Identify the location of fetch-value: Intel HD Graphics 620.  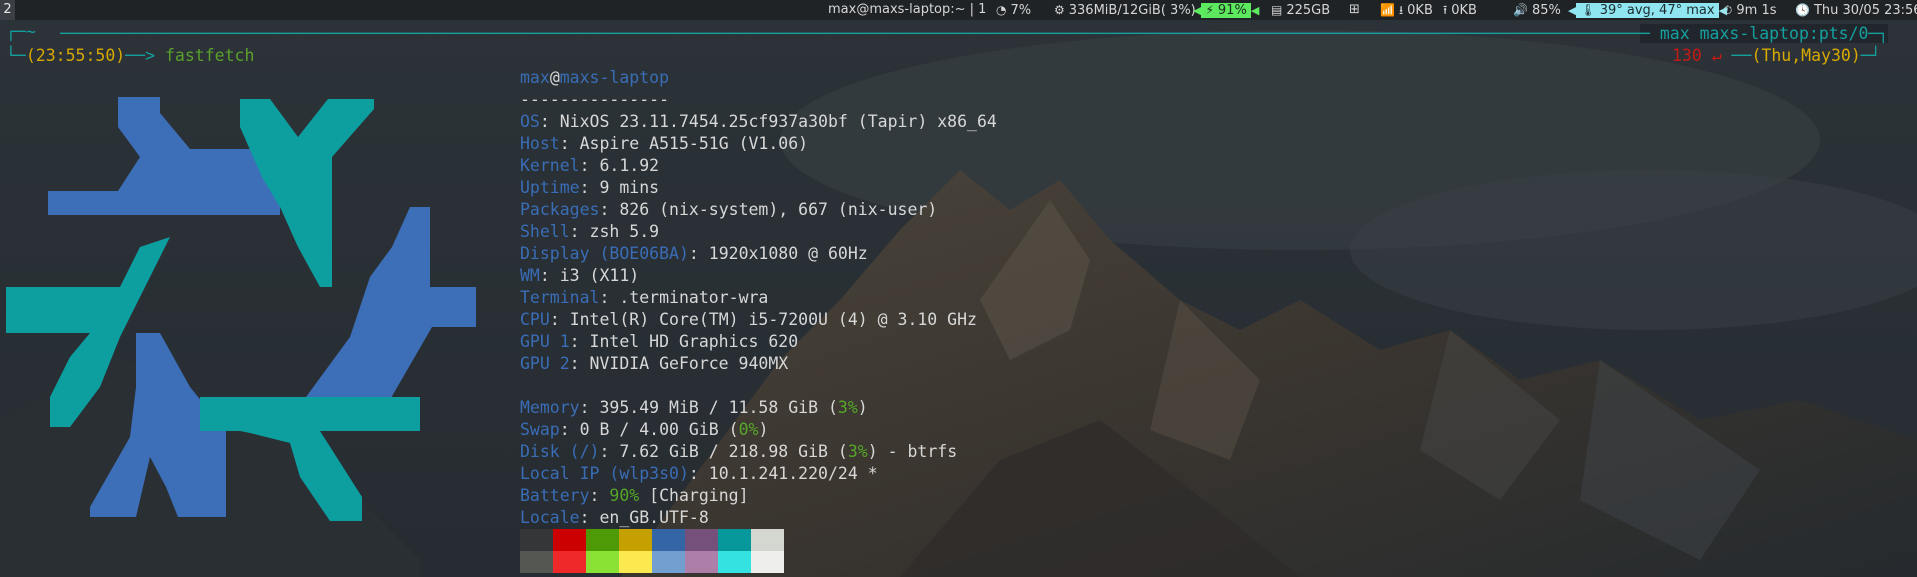
(694, 341).